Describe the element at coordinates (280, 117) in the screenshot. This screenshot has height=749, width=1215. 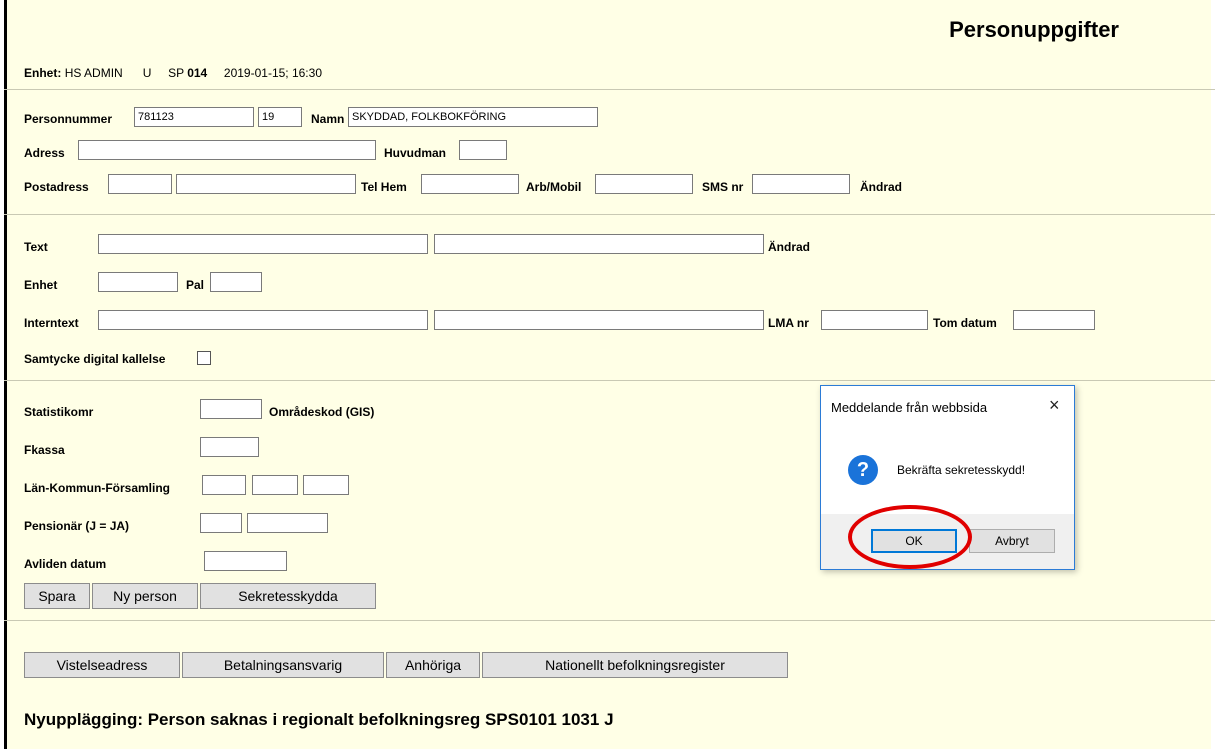
I see `century-input: 19` at that location.